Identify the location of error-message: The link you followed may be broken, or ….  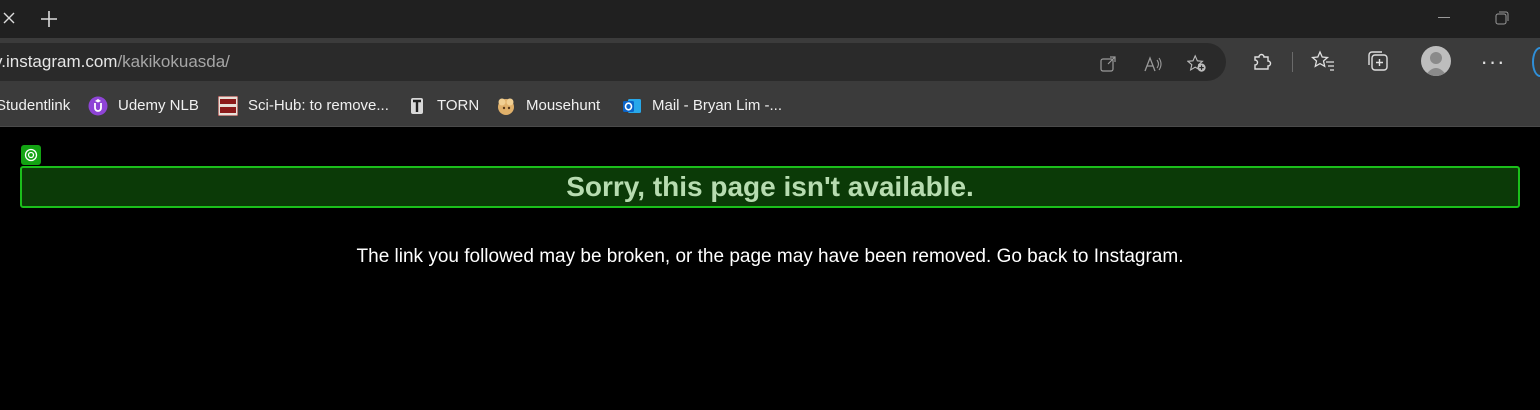
(770, 257).